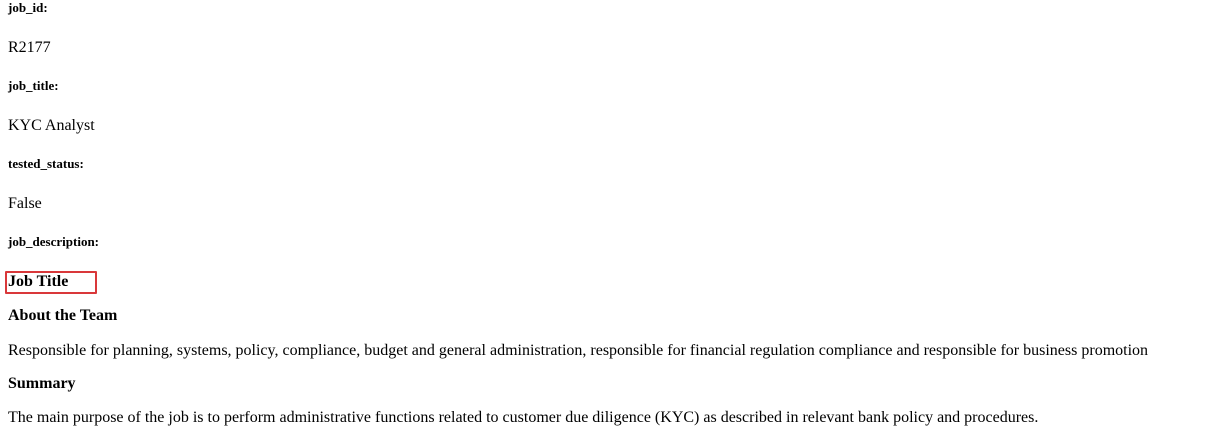 This screenshot has width=1211, height=445. I want to click on job-description-label: job_description:, so click(53, 241).